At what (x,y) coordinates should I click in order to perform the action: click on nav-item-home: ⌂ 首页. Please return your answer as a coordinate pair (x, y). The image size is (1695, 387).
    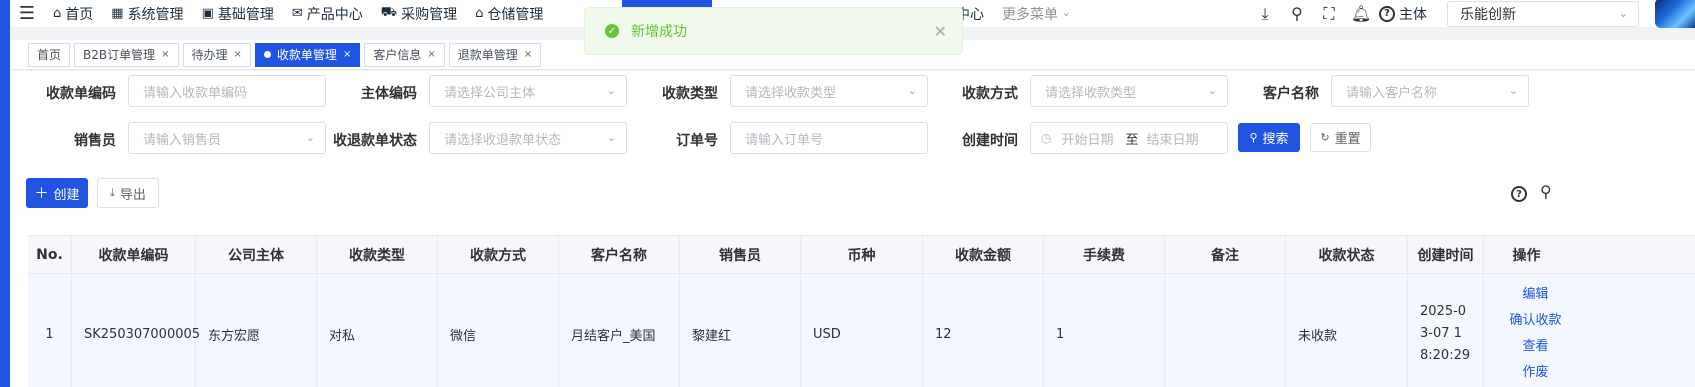
    Looking at the image, I should click on (73, 13).